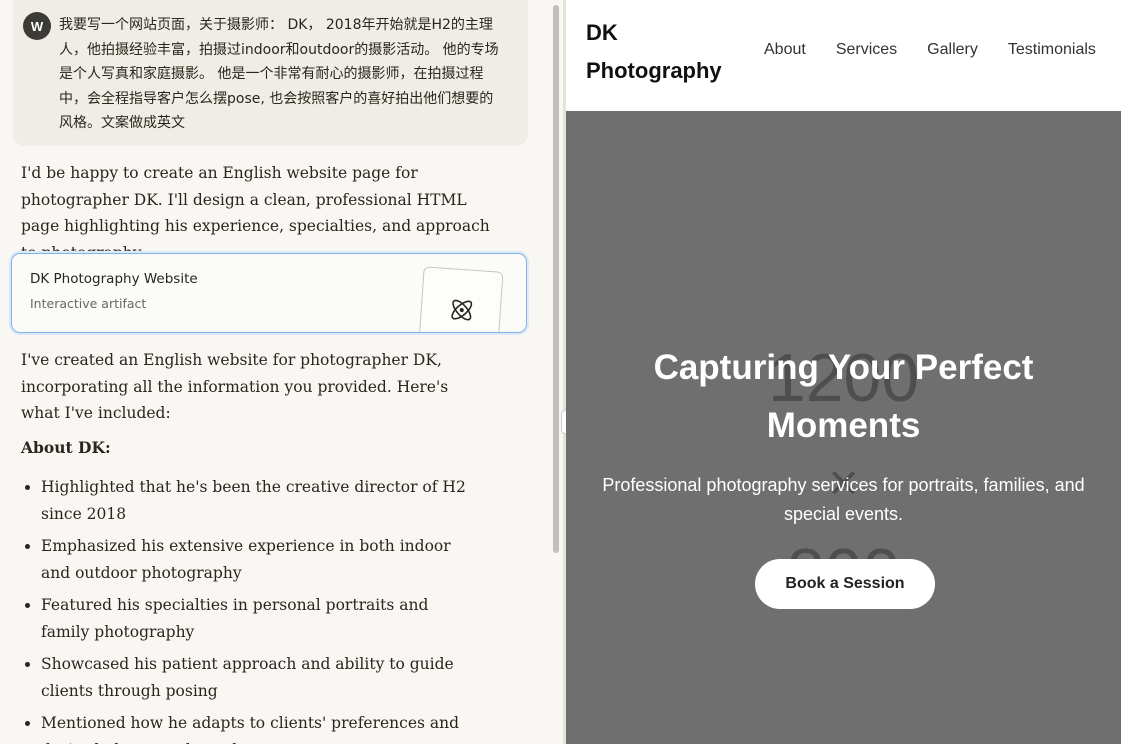 The image size is (1121, 744). What do you see at coordinates (866, 50) in the screenshot?
I see `nav-link-services: Services` at bounding box center [866, 50].